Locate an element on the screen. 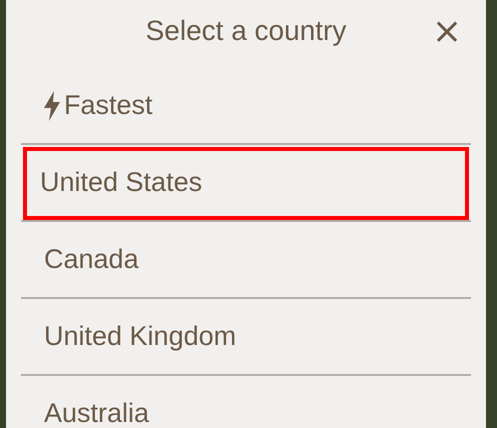  close-button: × is located at coordinates (447, 32).